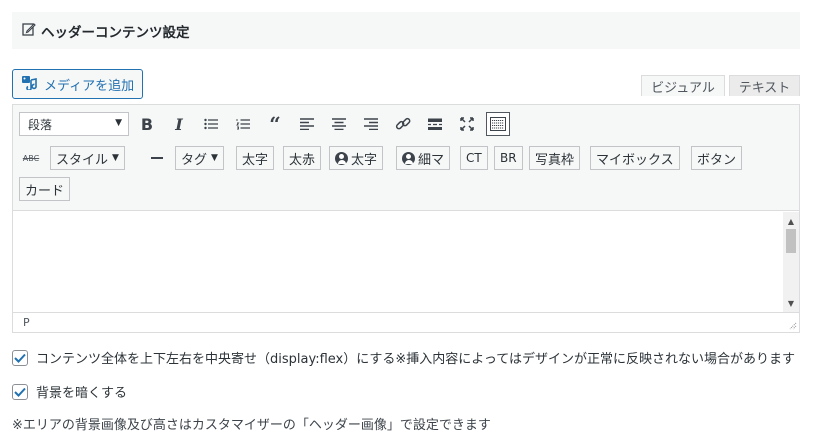  I want to click on person-narrow-label: 細マ, so click(431, 160).